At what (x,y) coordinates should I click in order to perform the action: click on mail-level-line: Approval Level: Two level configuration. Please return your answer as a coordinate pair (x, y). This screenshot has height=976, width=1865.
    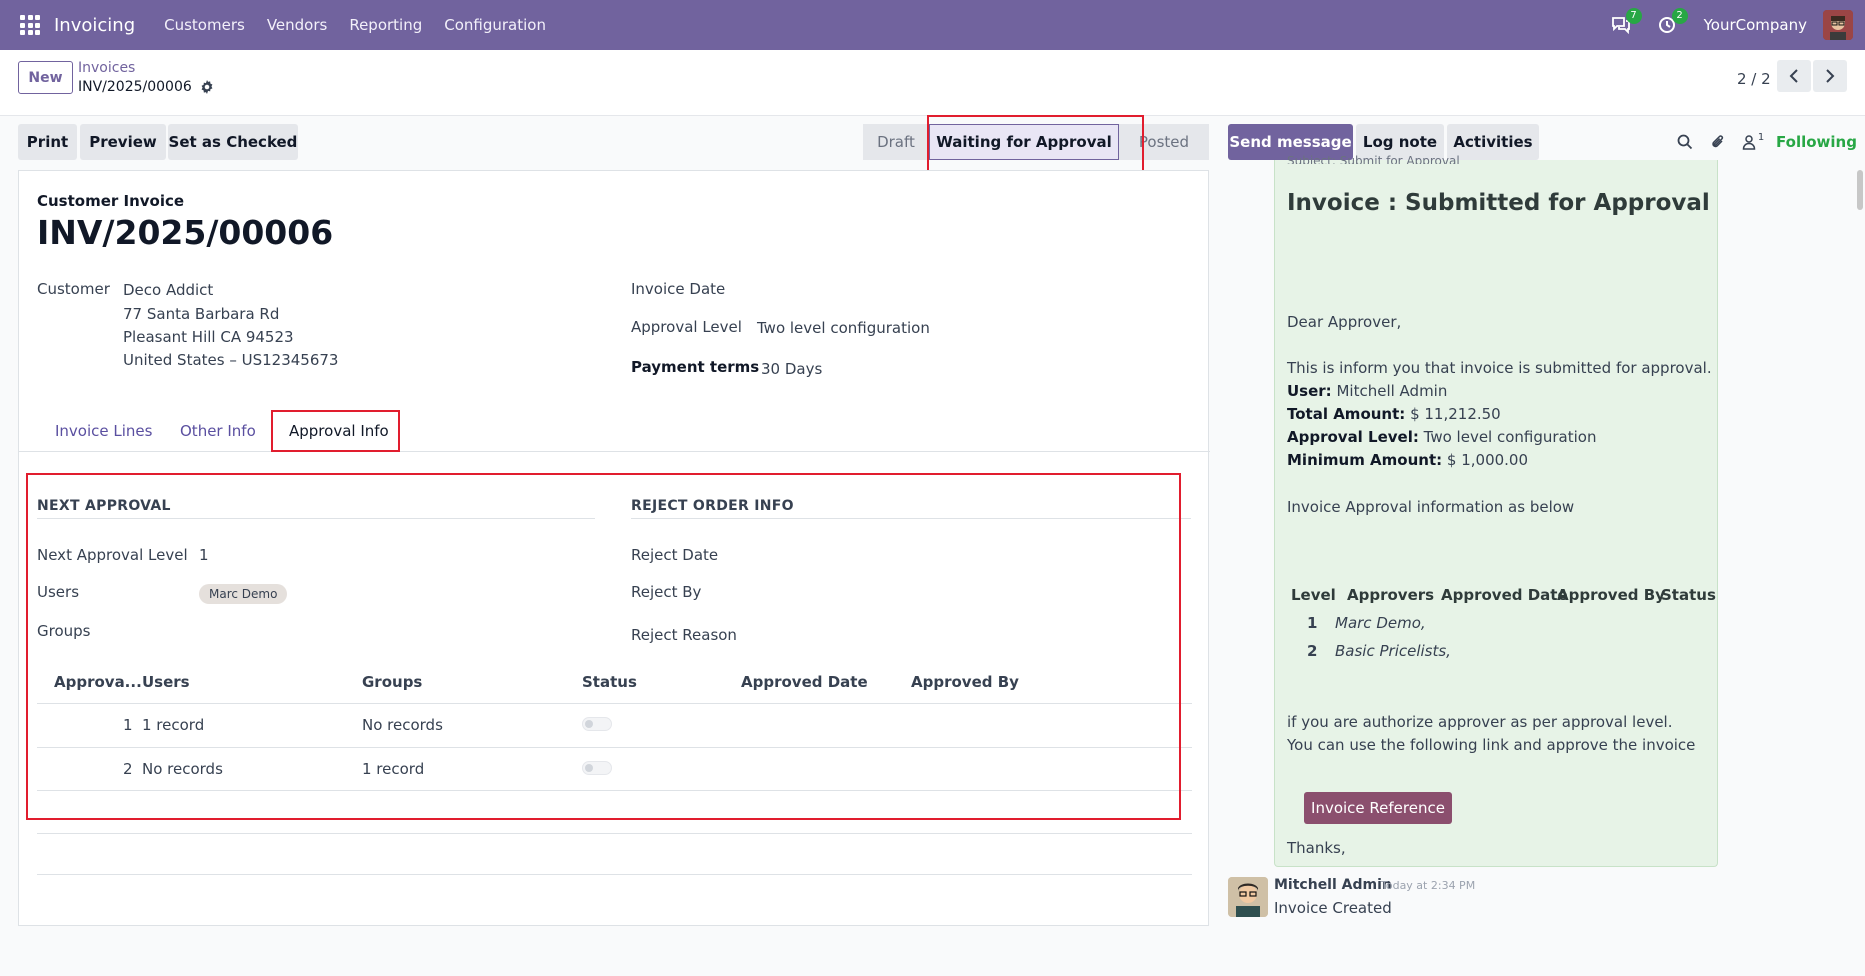
    Looking at the image, I should click on (1442, 437).